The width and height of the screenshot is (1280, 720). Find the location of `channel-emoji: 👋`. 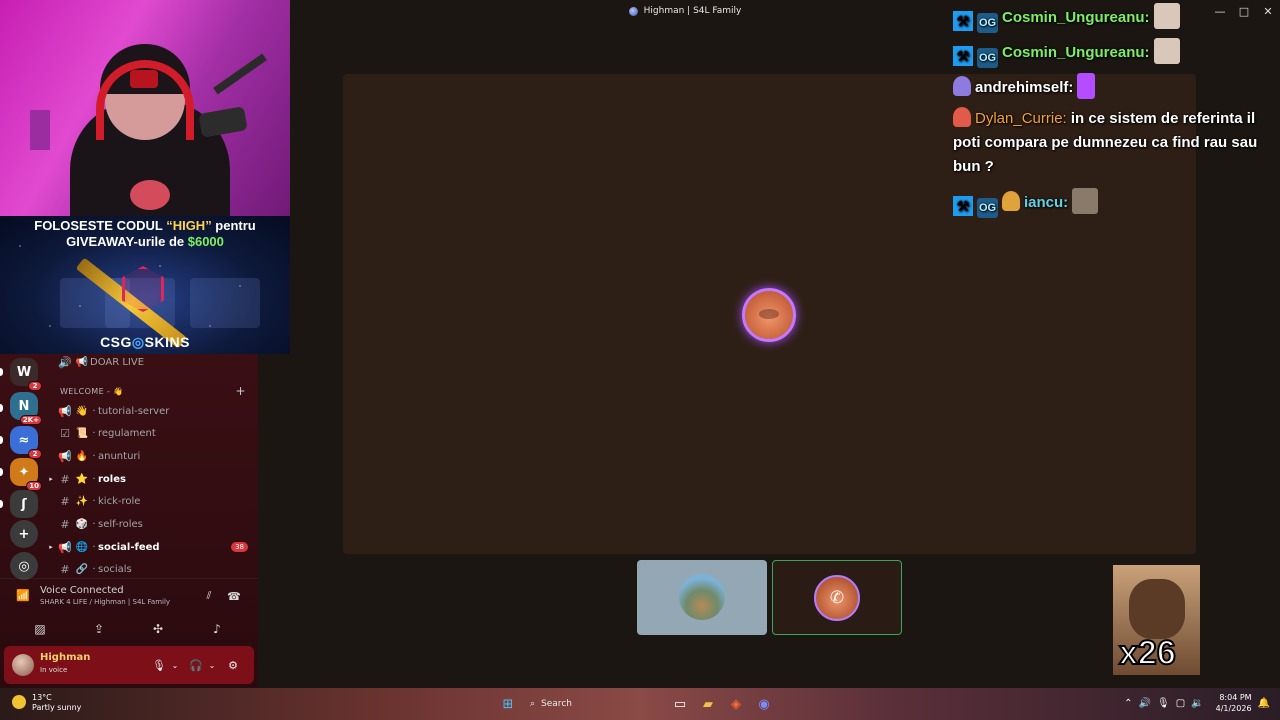

channel-emoji: 👋 is located at coordinates (82, 411).